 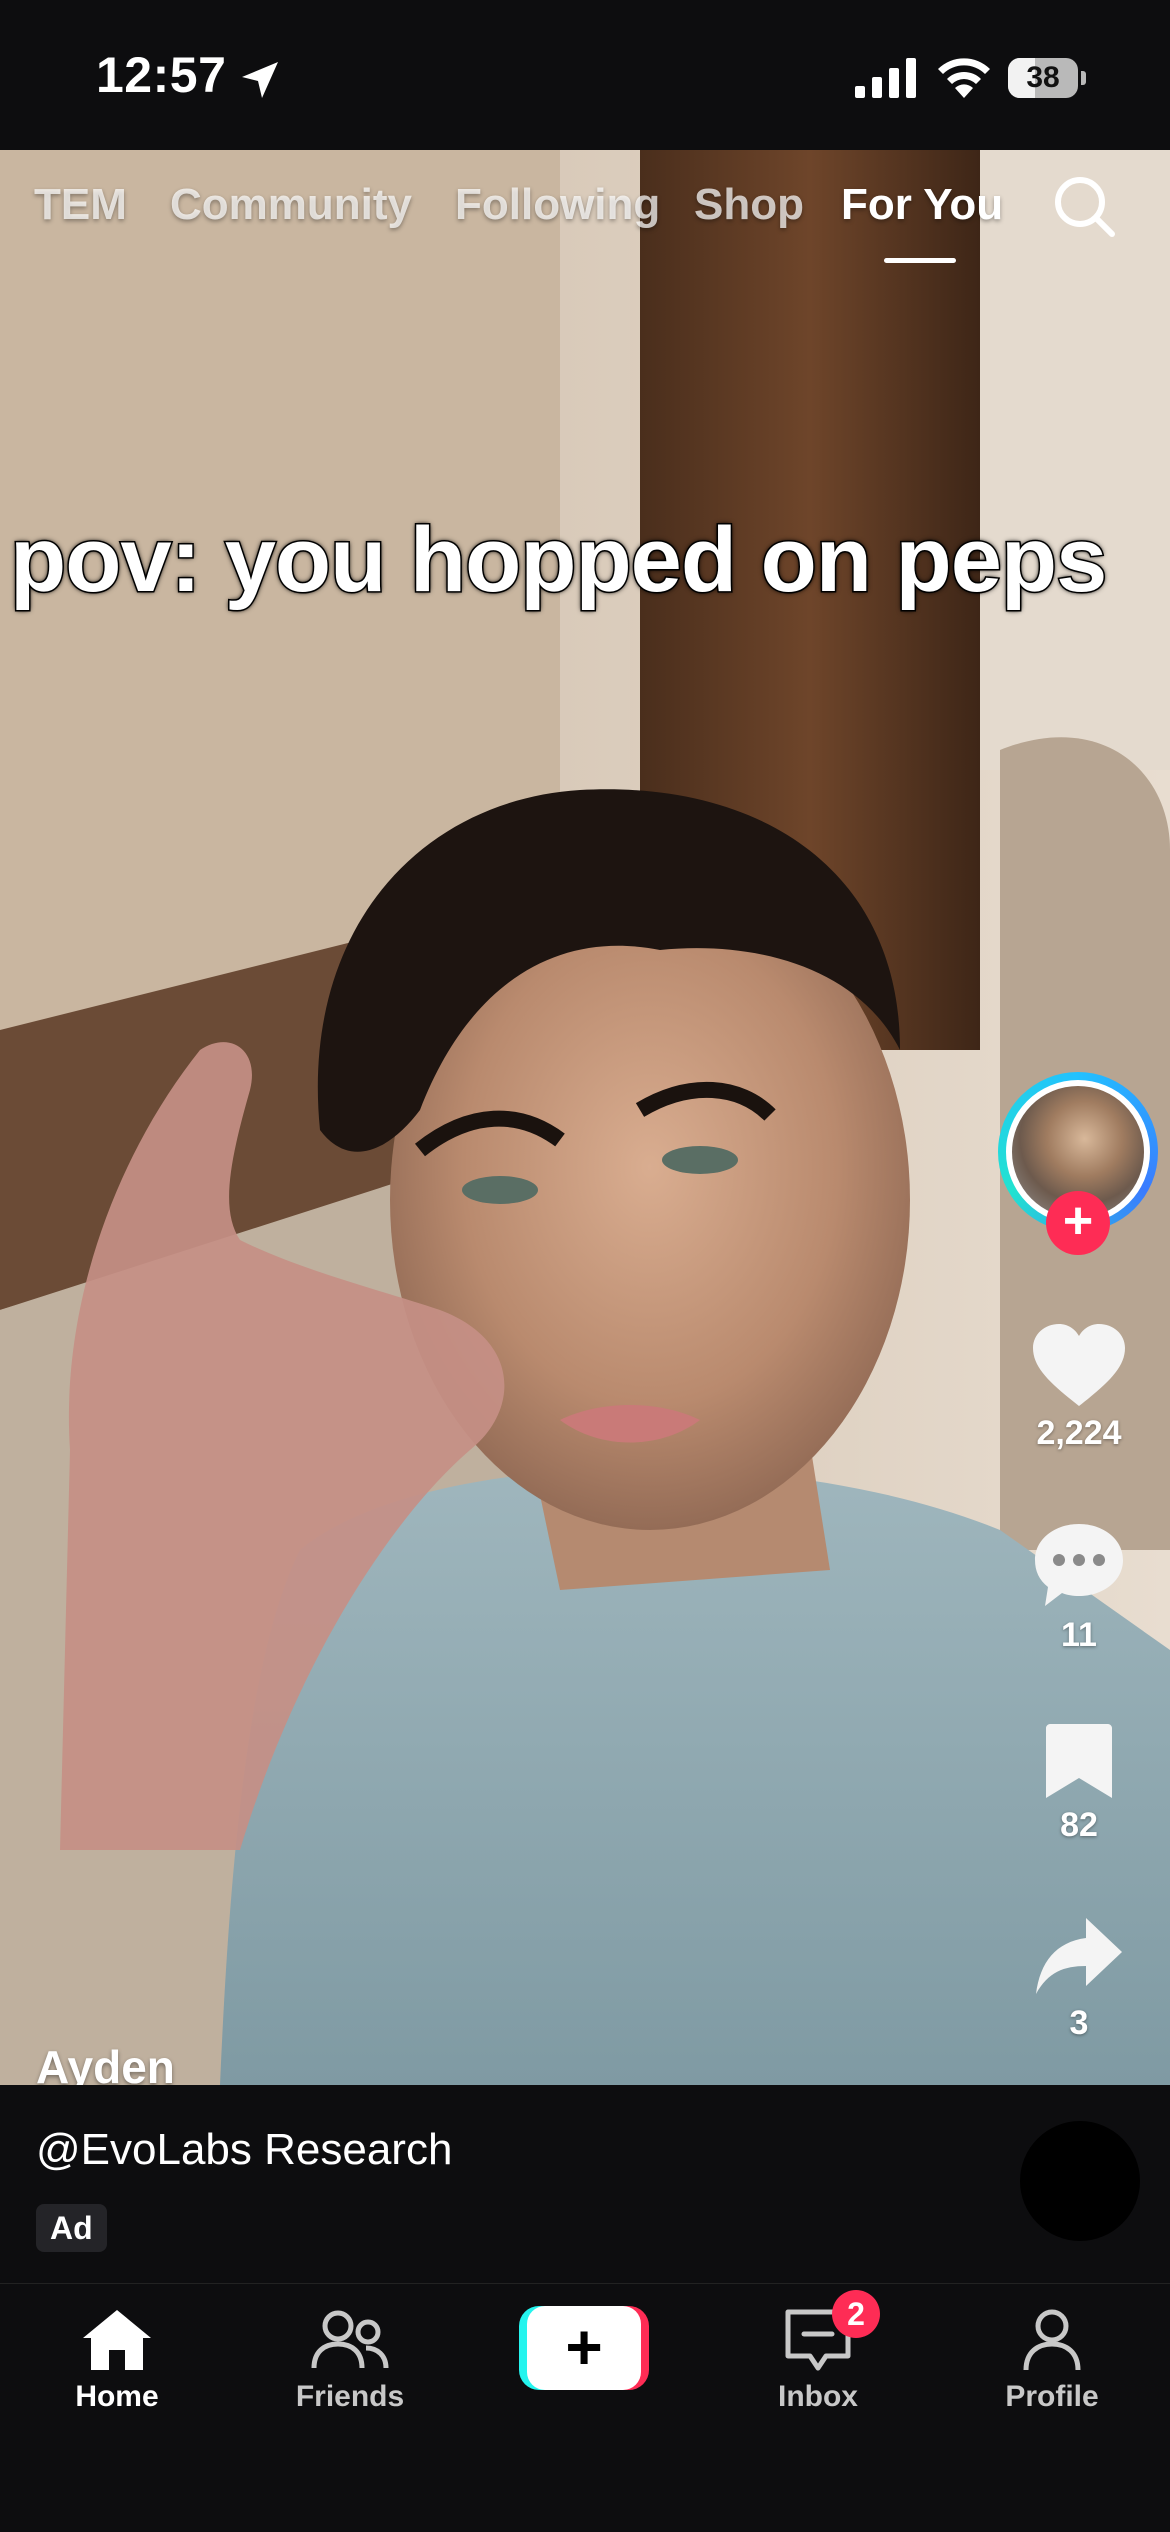 What do you see at coordinates (350, 2396) in the screenshot?
I see `nav-friends-label: Friends` at bounding box center [350, 2396].